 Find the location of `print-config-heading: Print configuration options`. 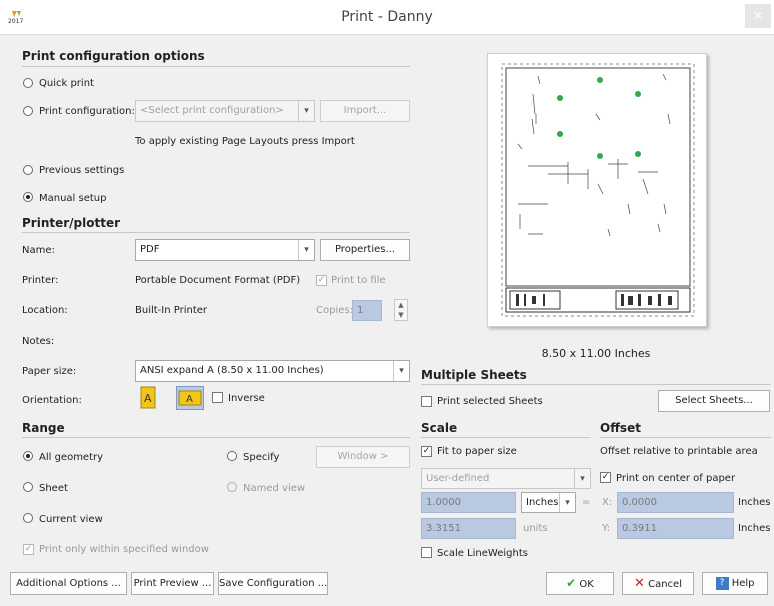

print-config-heading: Print configuration options is located at coordinates (113, 56).